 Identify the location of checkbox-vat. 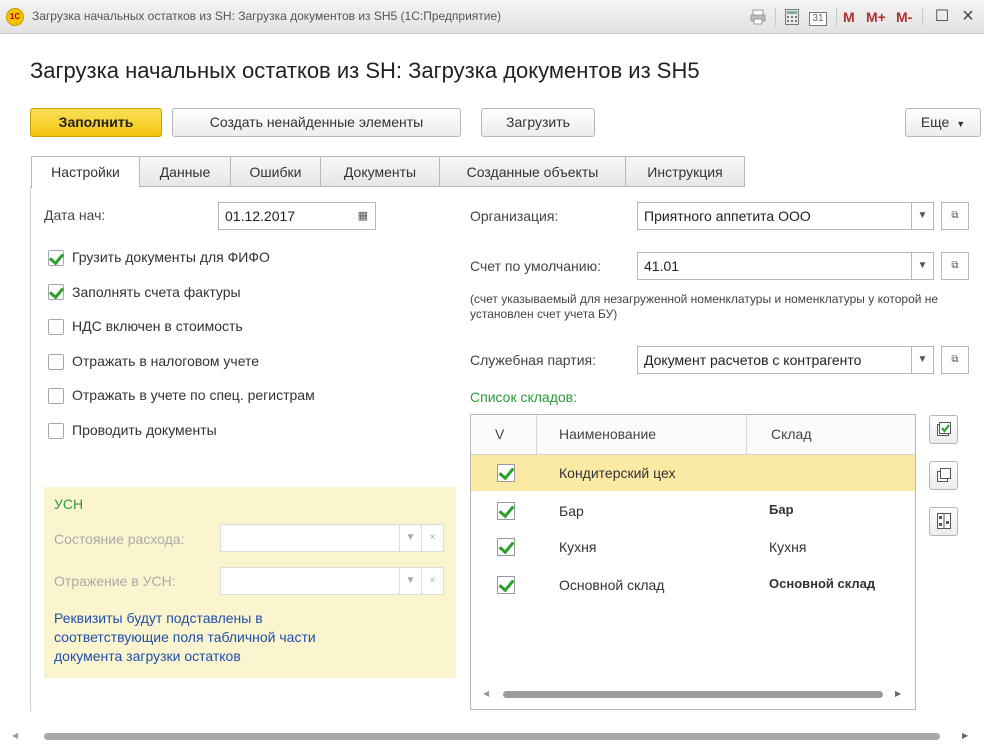
(56, 327).